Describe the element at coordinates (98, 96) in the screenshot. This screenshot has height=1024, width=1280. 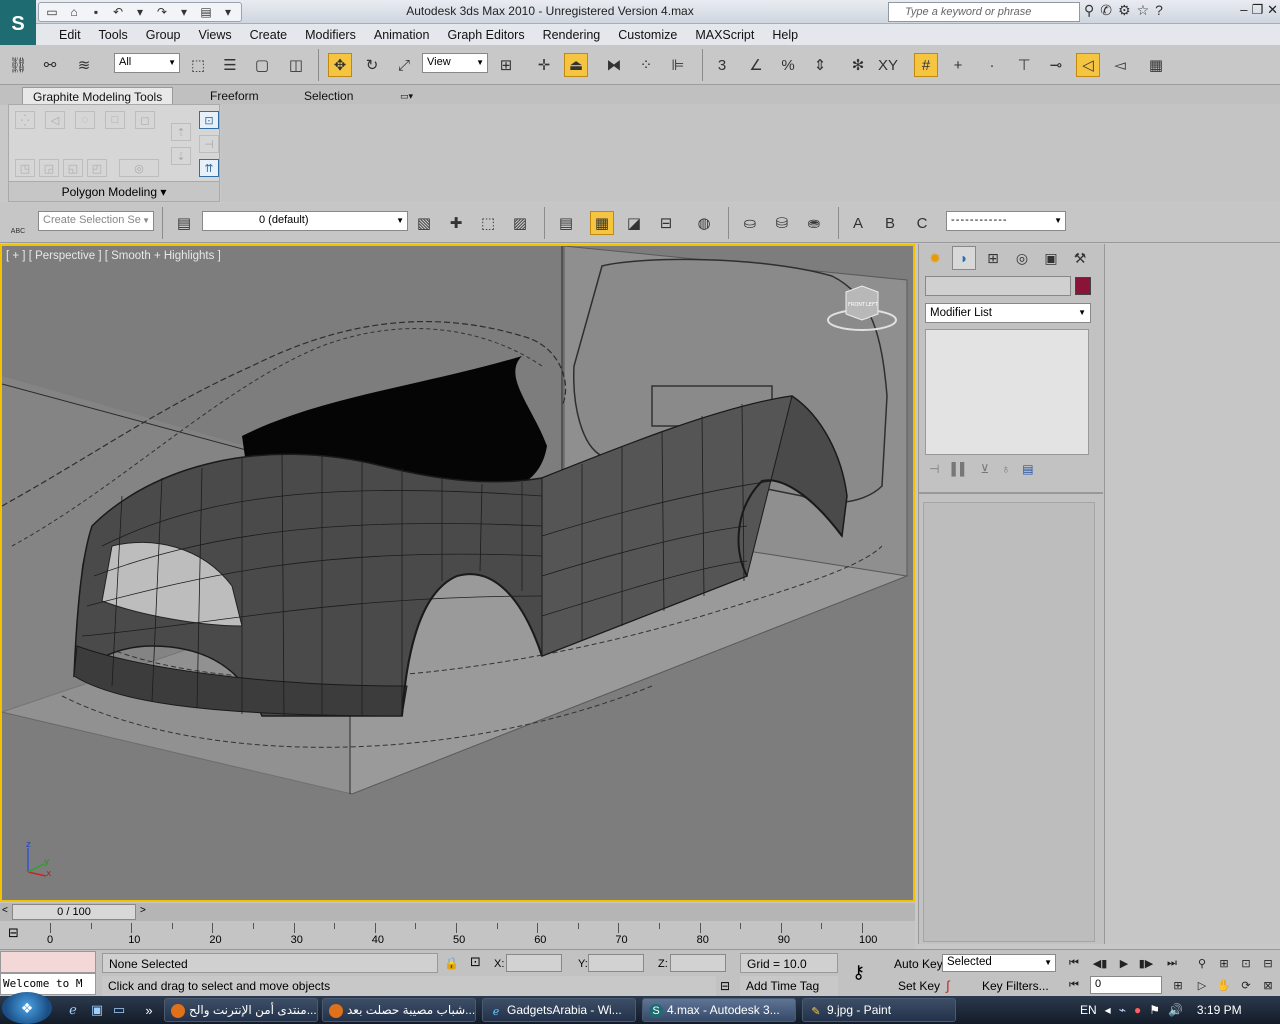
I see `tab-graphite-modeling-tools: Graphite Modeling Tools` at that location.